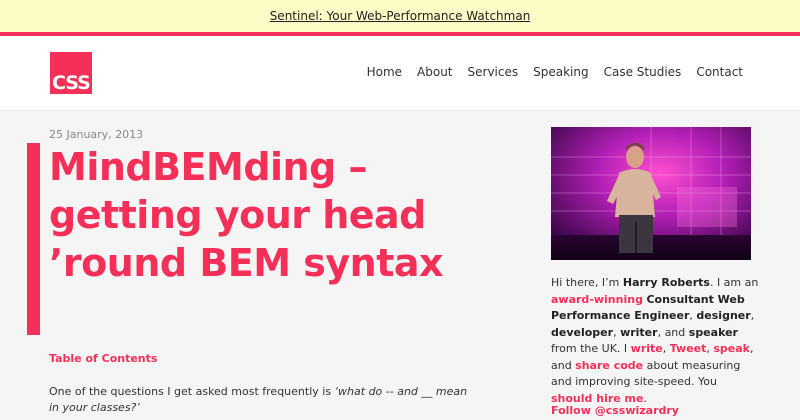 Image resolution: width=800 pixels, height=420 pixels. I want to click on nav-speaking: Speaking, so click(560, 72).